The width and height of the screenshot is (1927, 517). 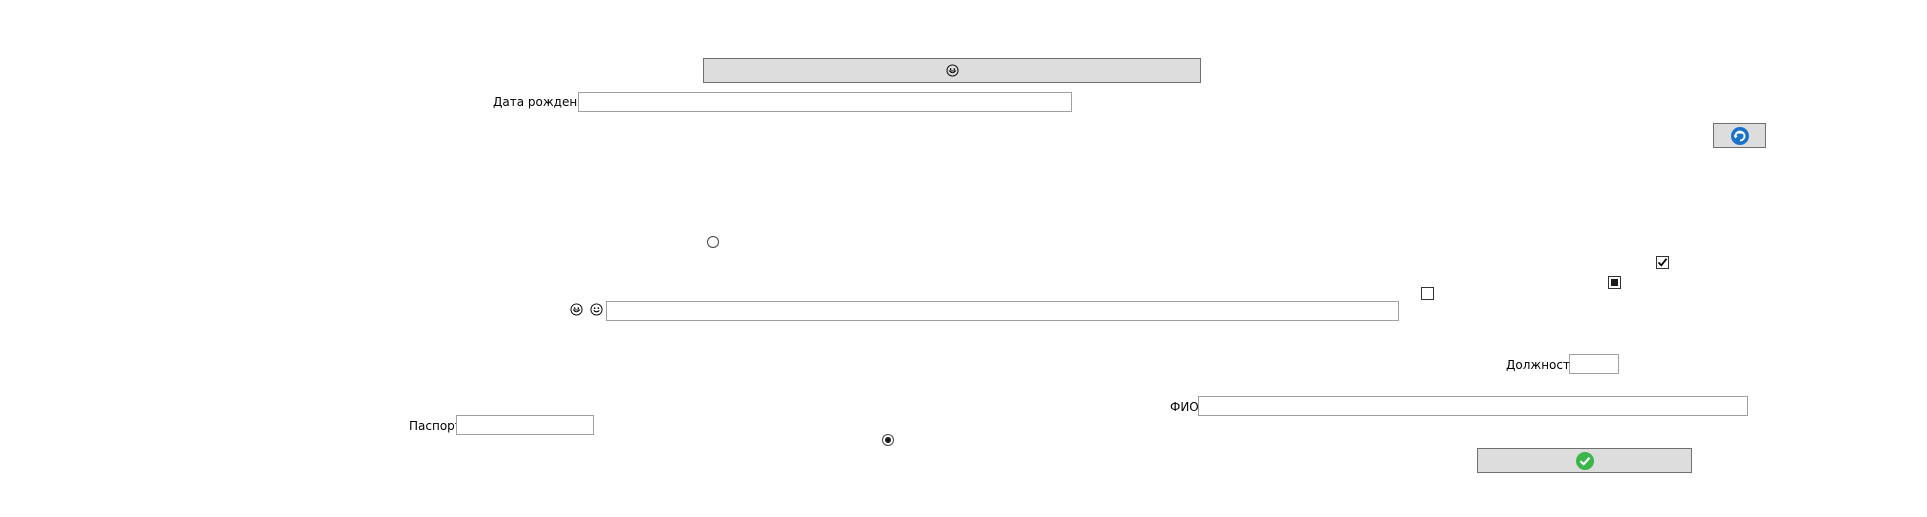 I want to click on radio-selected-dot, so click(x=888, y=440).